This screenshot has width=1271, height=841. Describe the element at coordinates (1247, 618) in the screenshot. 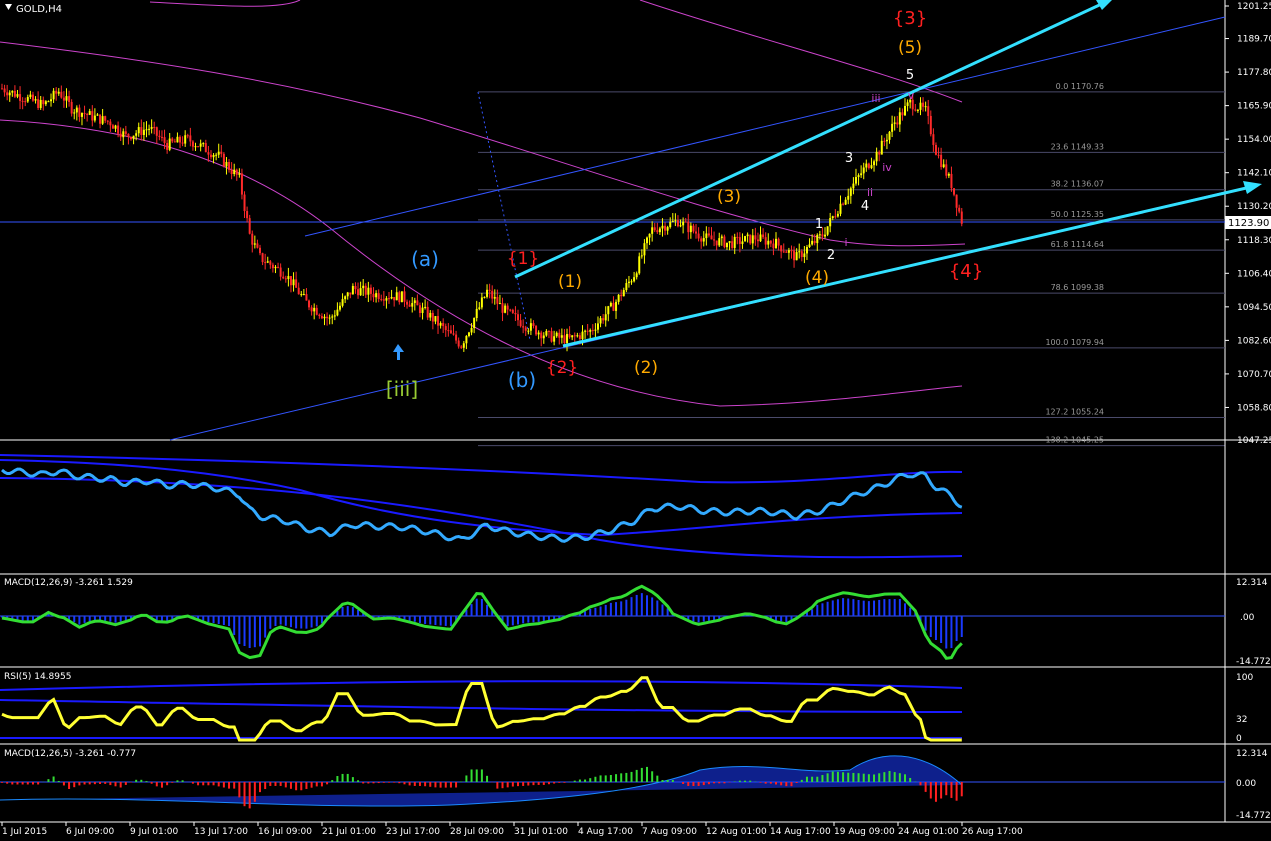

I see `macd-tick: .00` at that location.